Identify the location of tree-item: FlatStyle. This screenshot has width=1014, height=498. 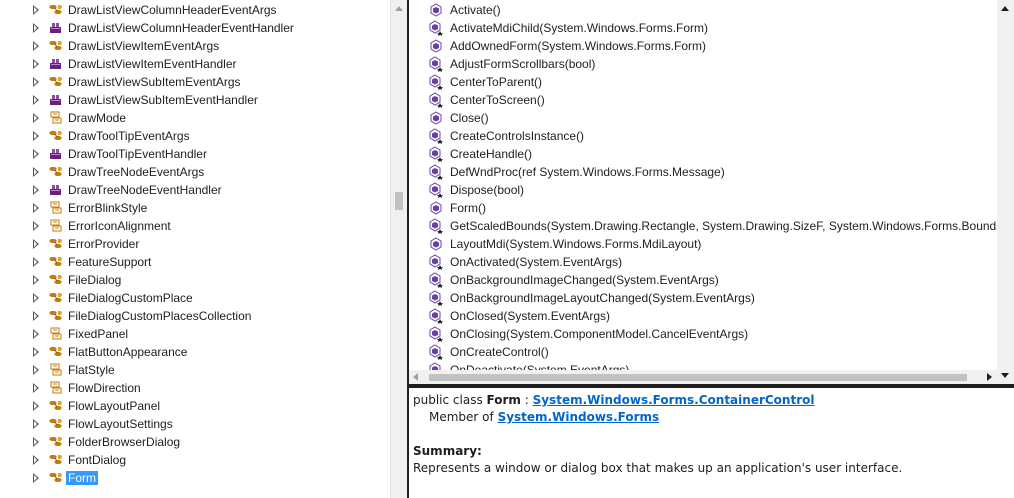
(195, 370).